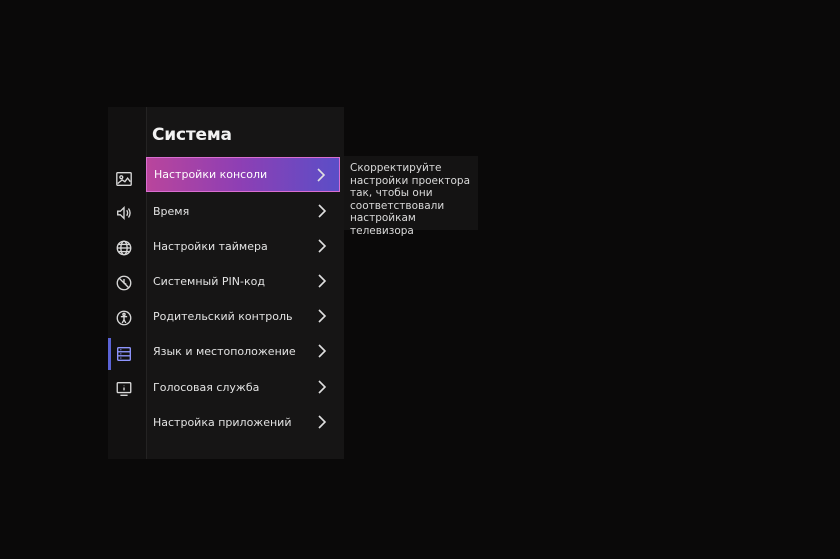 This screenshot has height=559, width=840. Describe the element at coordinates (222, 422) in the screenshot. I see `menu-item-label: Настройка приложений` at that location.